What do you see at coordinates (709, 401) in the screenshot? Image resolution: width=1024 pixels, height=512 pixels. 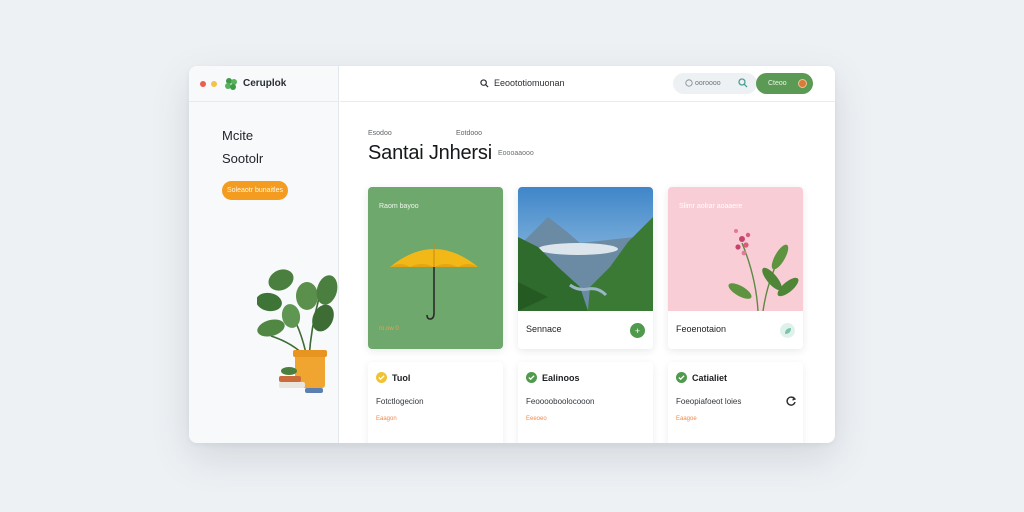 I see `info-line: Foeopiafoeot loies` at bounding box center [709, 401].